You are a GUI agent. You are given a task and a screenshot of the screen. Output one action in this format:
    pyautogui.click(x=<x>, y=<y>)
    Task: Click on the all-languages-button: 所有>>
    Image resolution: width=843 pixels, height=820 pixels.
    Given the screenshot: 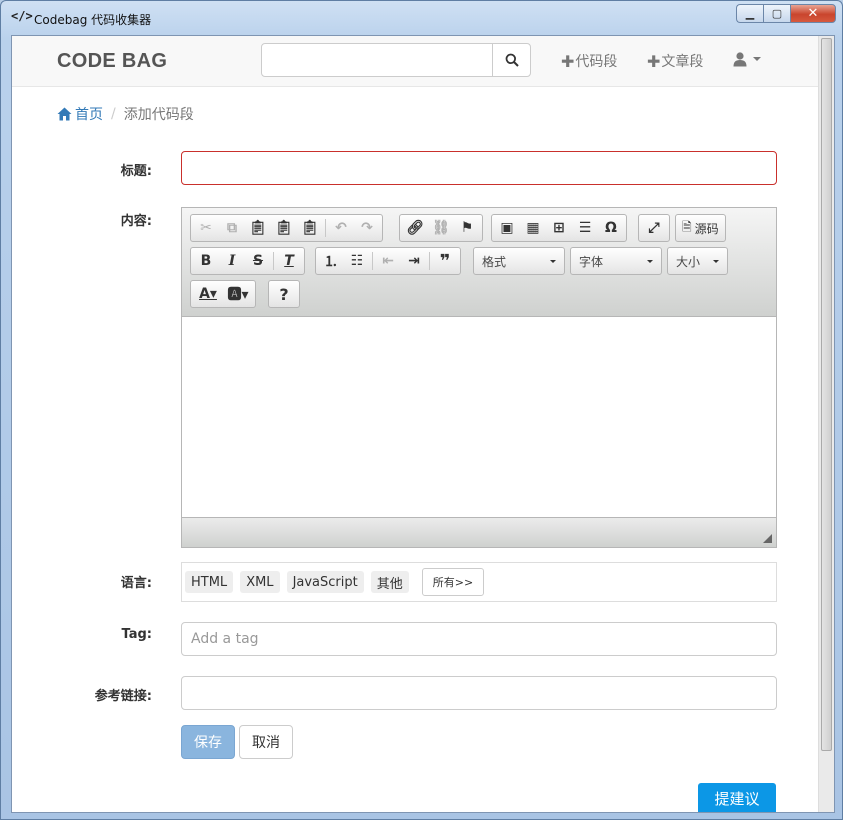 What is the action you would take?
    pyautogui.click(x=453, y=582)
    